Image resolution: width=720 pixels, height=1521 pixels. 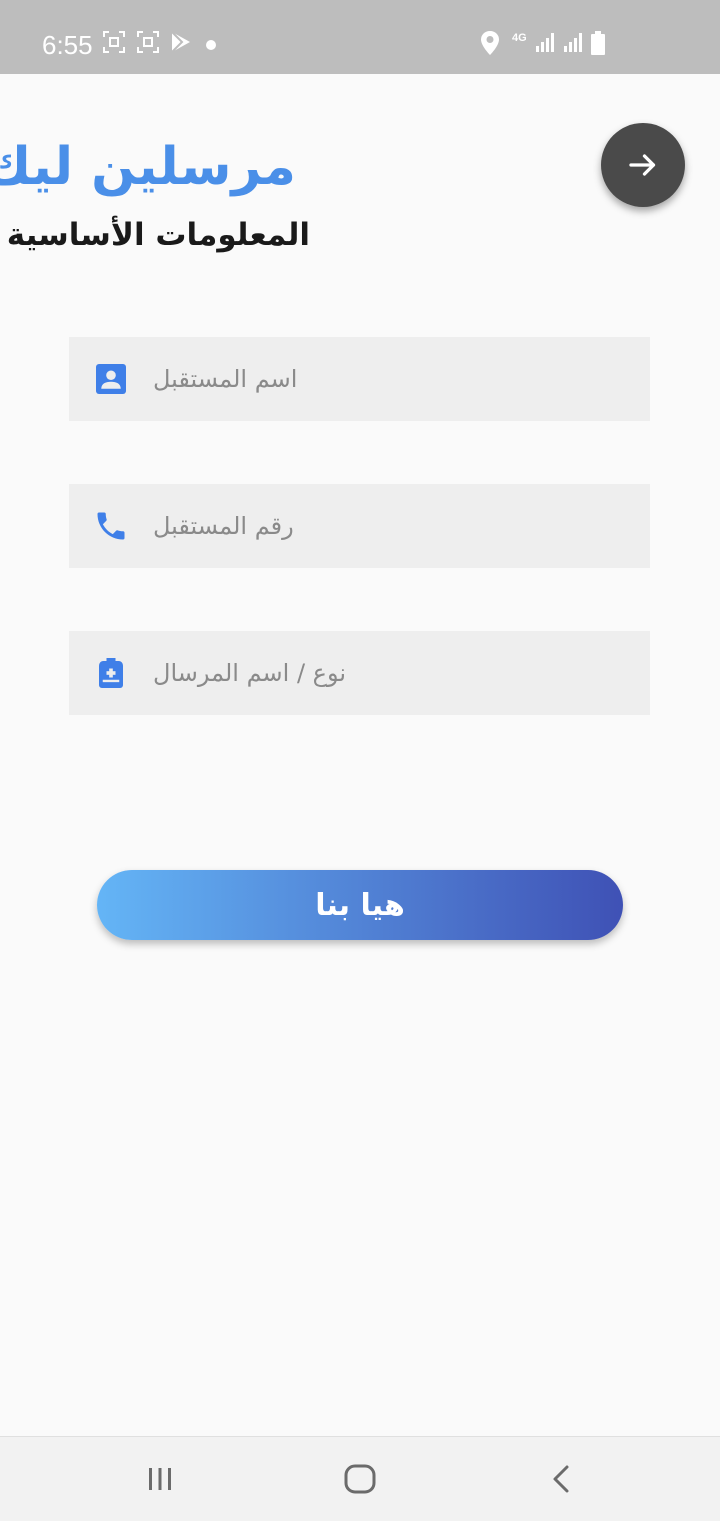 I want to click on battery-icon, so click(x=598, y=43).